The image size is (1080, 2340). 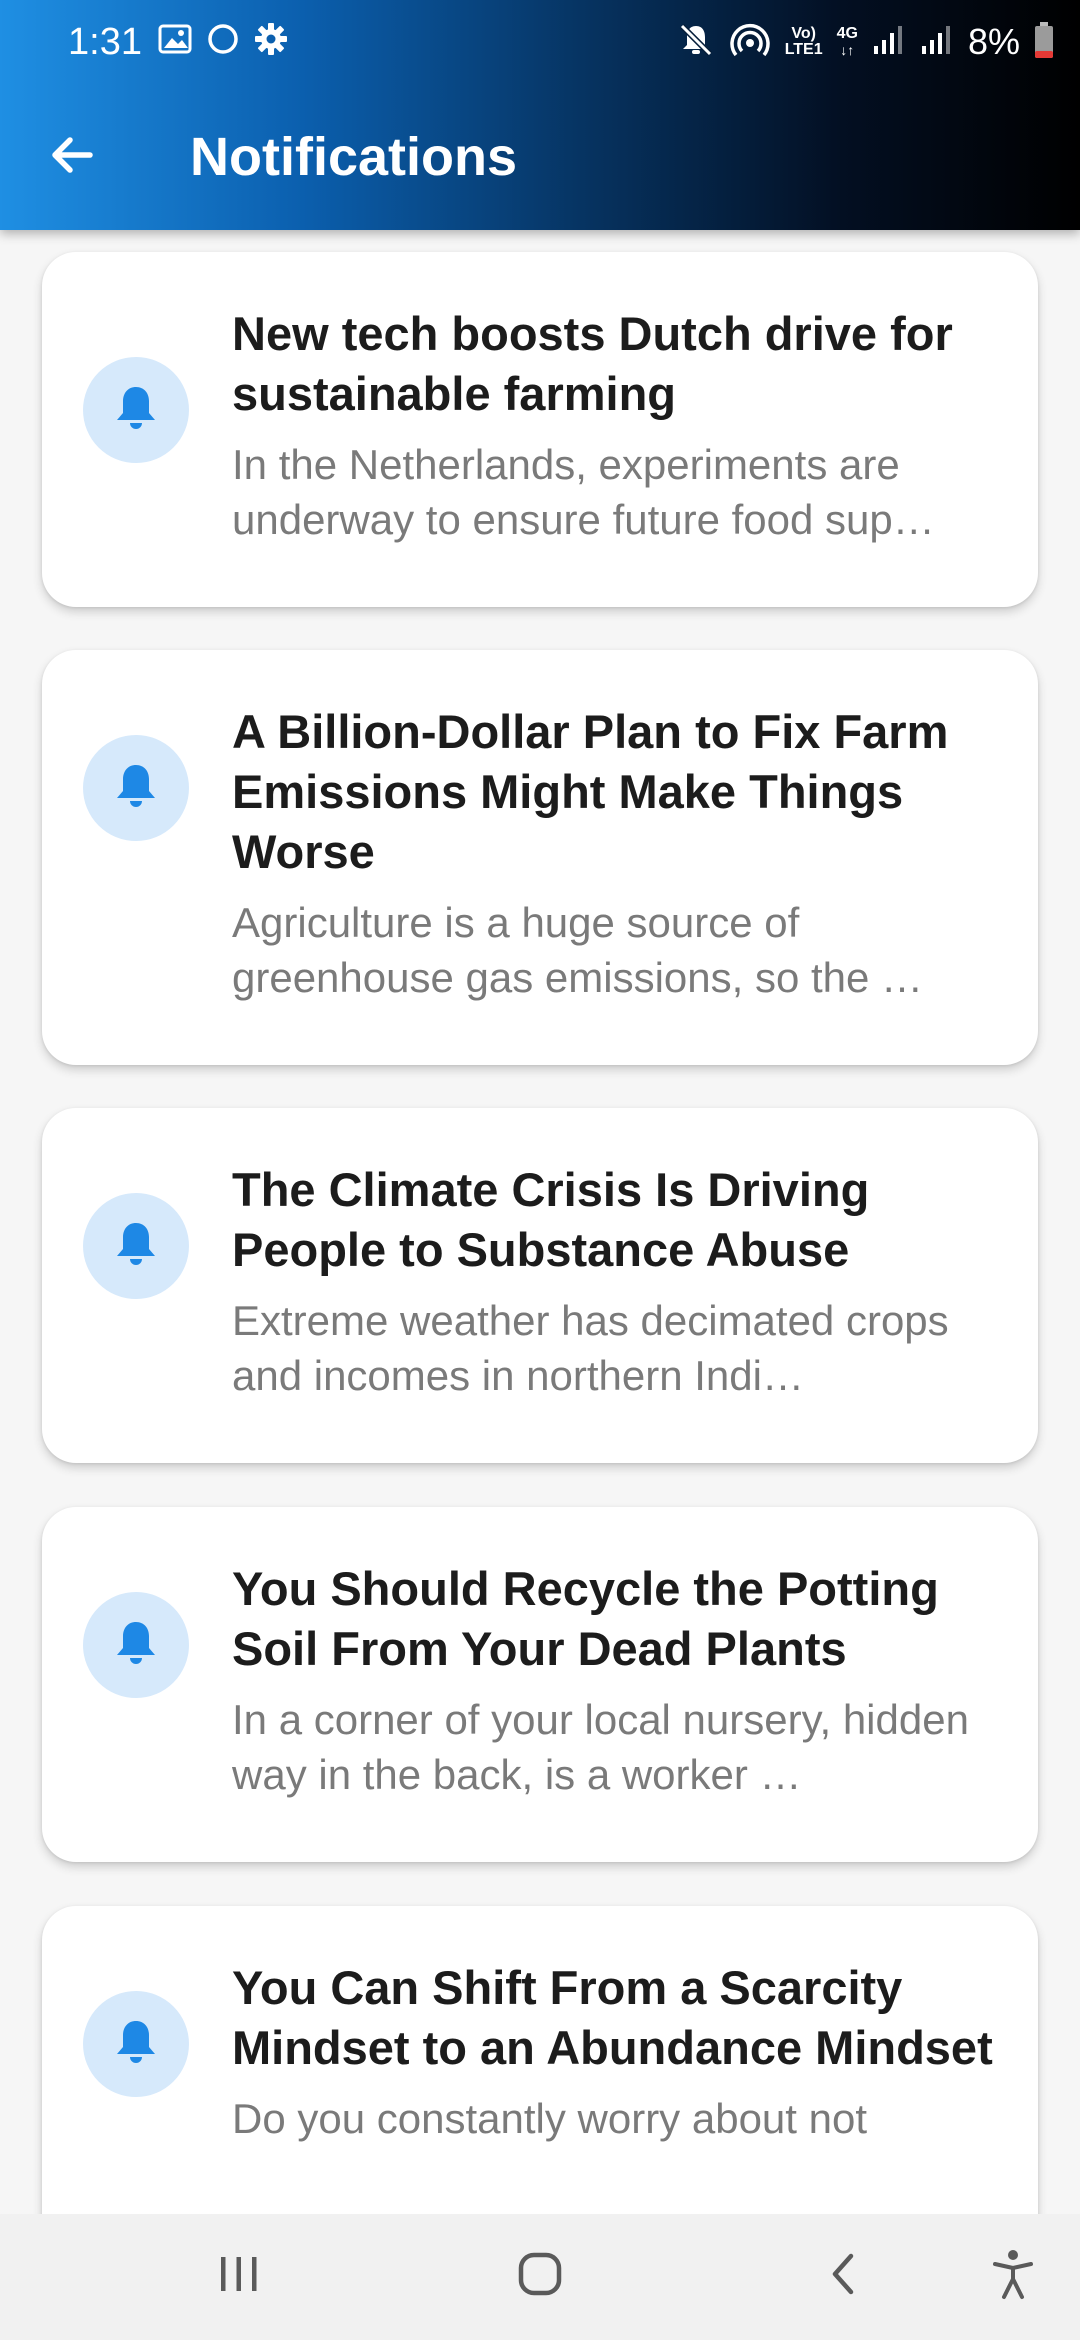 What do you see at coordinates (271, 41) in the screenshot?
I see `settings-gear-icon` at bounding box center [271, 41].